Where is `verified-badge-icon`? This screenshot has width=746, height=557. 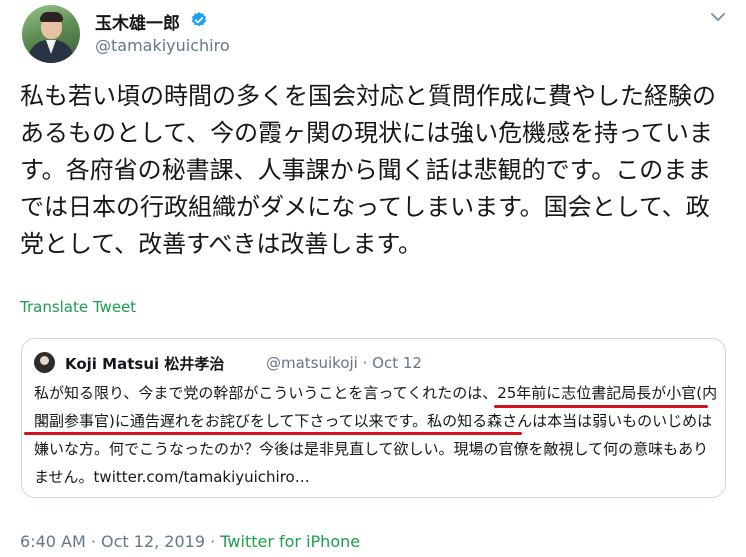 verified-badge-icon is located at coordinates (199, 19).